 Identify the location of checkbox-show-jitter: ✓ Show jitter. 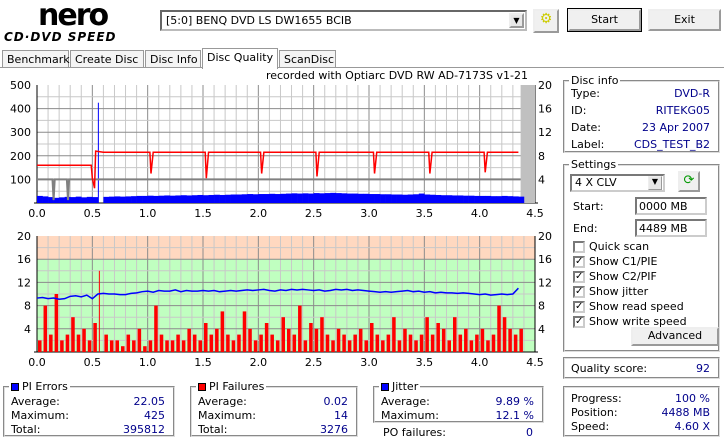
(610, 291).